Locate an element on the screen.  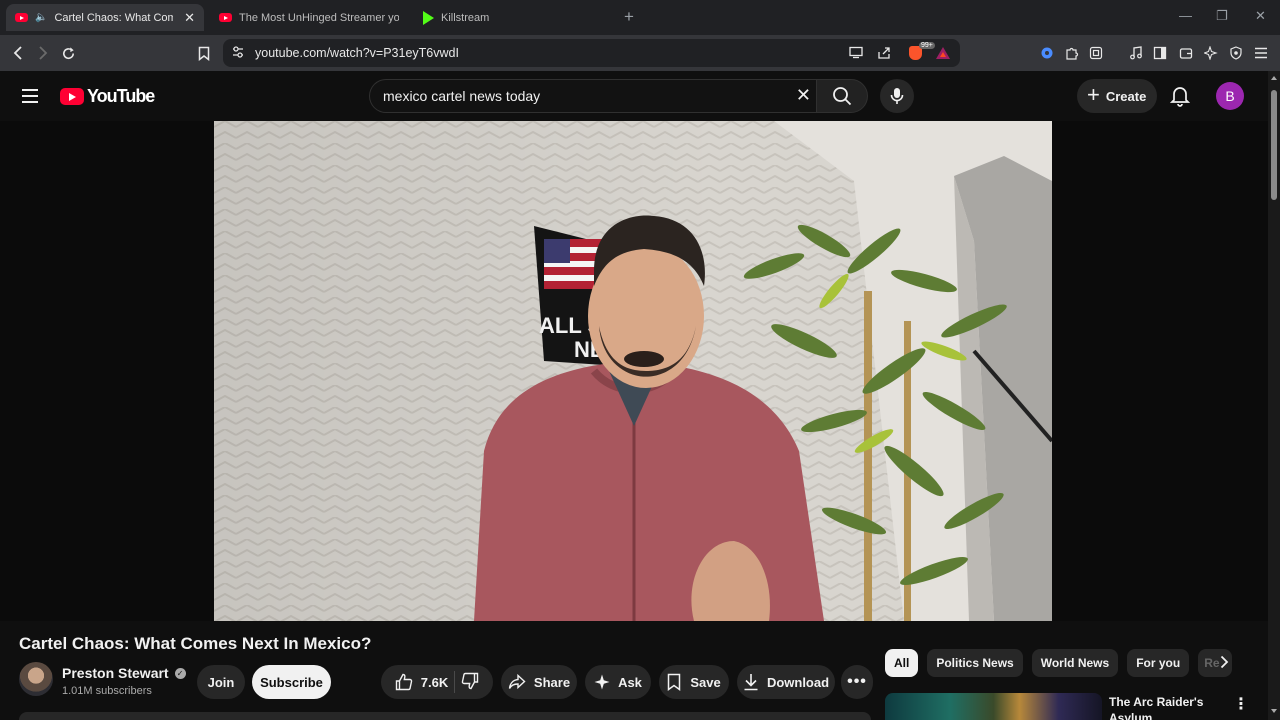
tab-title: Killstream is located at coordinates (465, 17).